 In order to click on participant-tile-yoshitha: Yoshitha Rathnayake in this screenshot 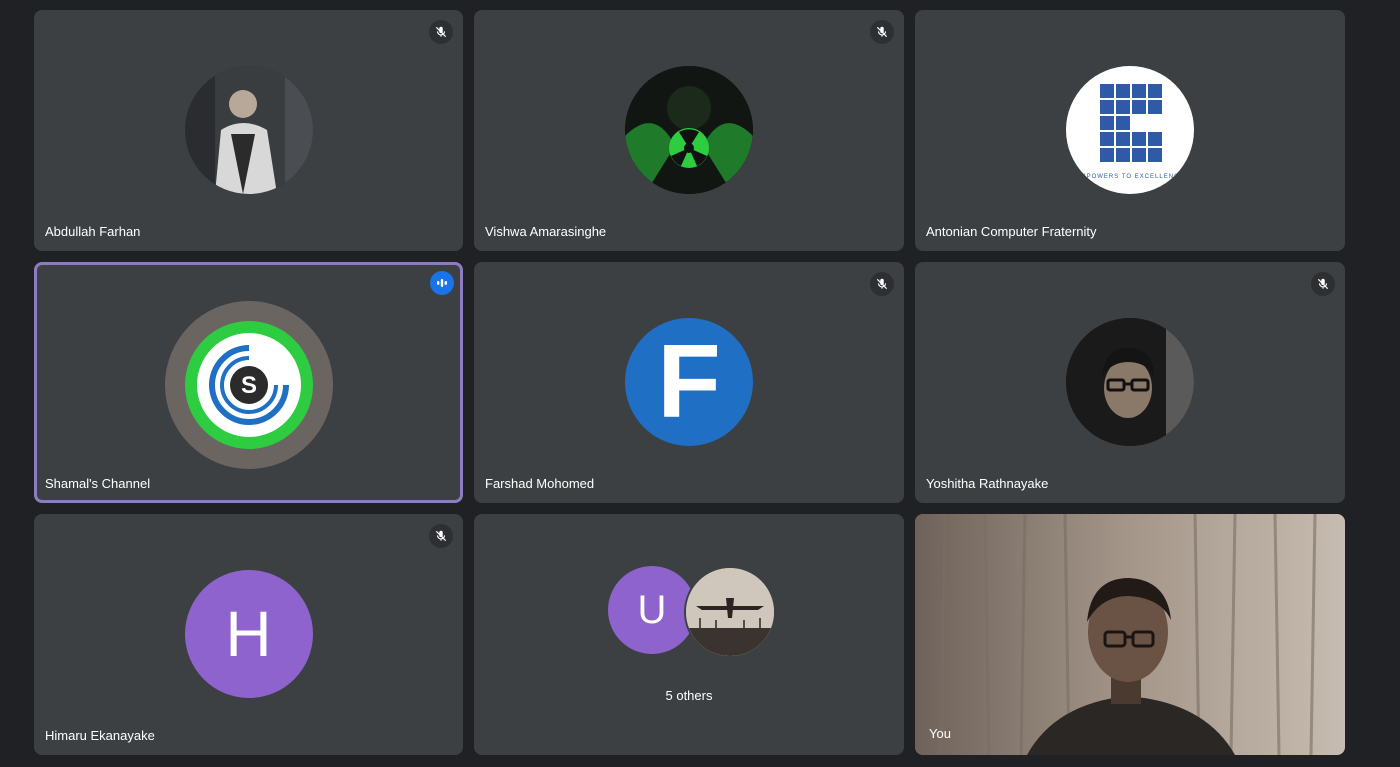, I will do `click(1130, 382)`.